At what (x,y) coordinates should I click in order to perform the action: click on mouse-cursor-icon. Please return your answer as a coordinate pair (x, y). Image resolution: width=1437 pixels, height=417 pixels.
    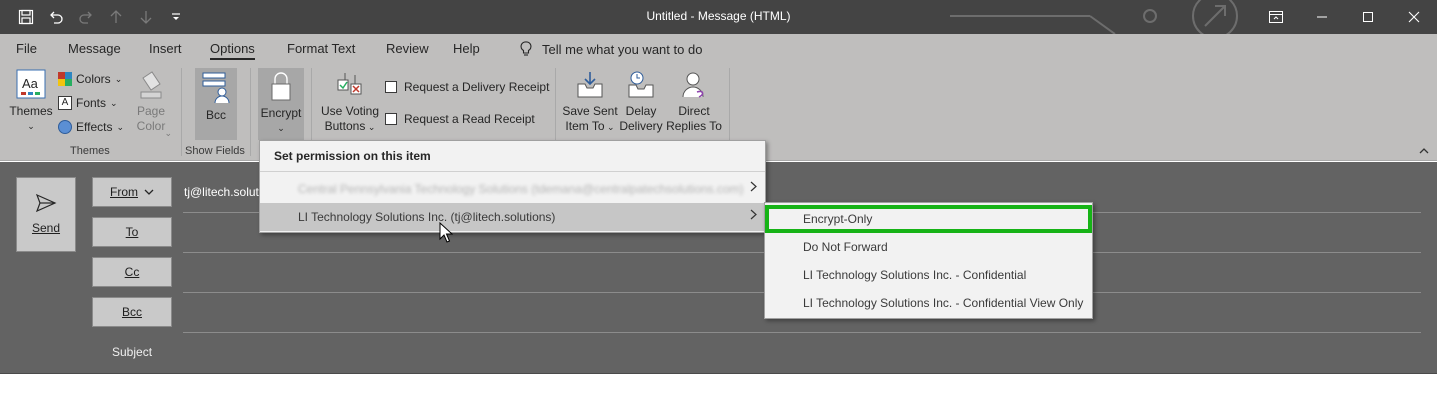
    Looking at the image, I should click on (446, 232).